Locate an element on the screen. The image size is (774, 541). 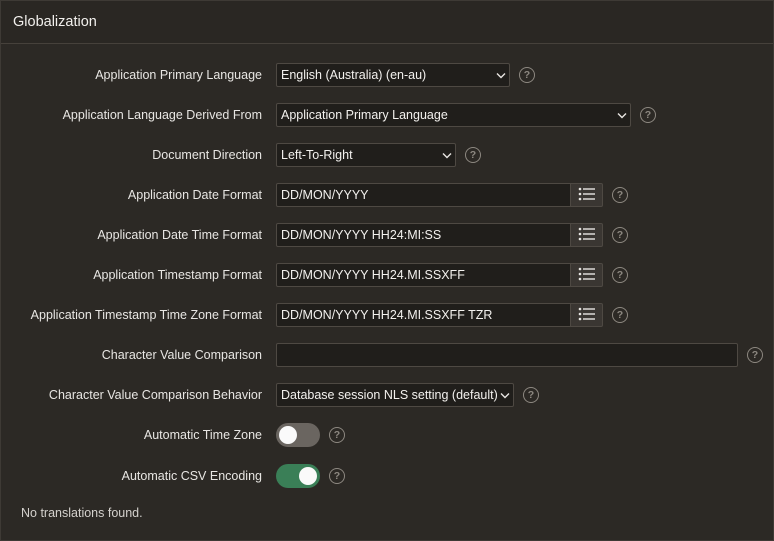
char-value-comparison-label: Character Value Comparison is located at coordinates (181, 355).